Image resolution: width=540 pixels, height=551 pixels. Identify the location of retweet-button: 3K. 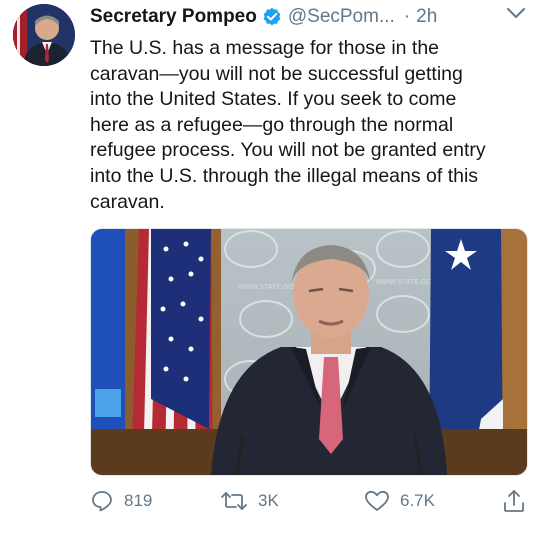
(249, 501).